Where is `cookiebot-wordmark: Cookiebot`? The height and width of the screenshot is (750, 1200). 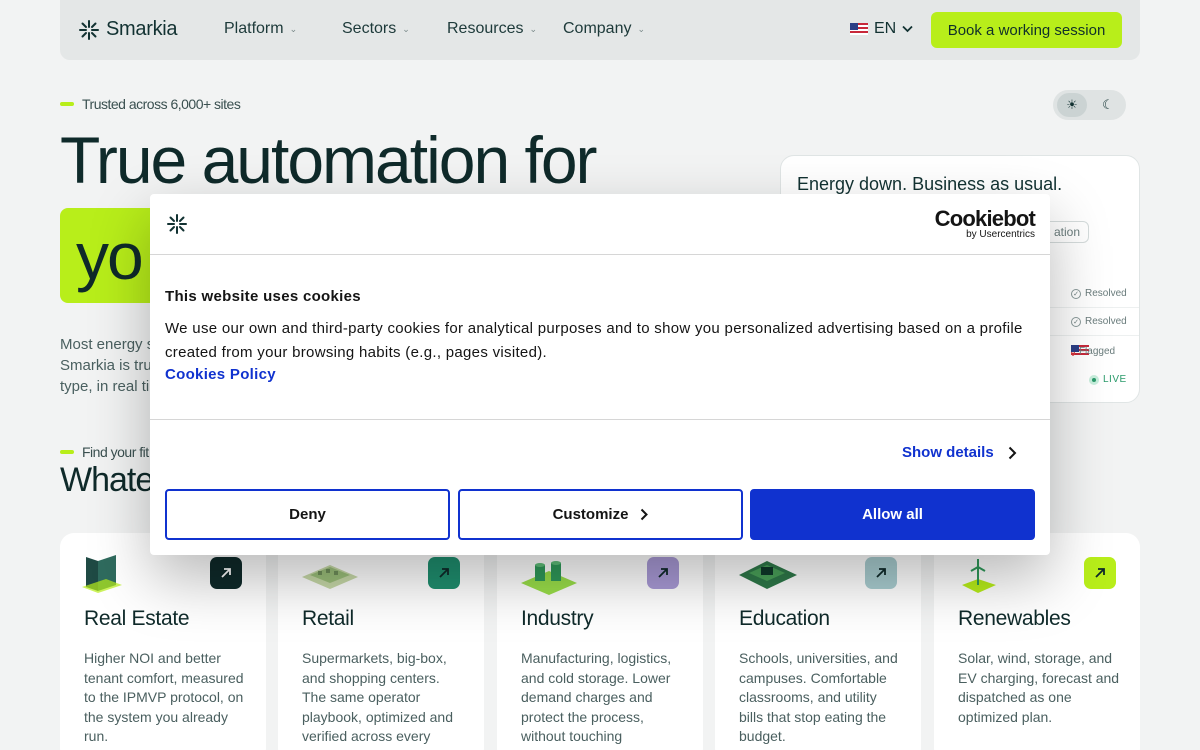 cookiebot-wordmark: Cookiebot is located at coordinates (985, 218).